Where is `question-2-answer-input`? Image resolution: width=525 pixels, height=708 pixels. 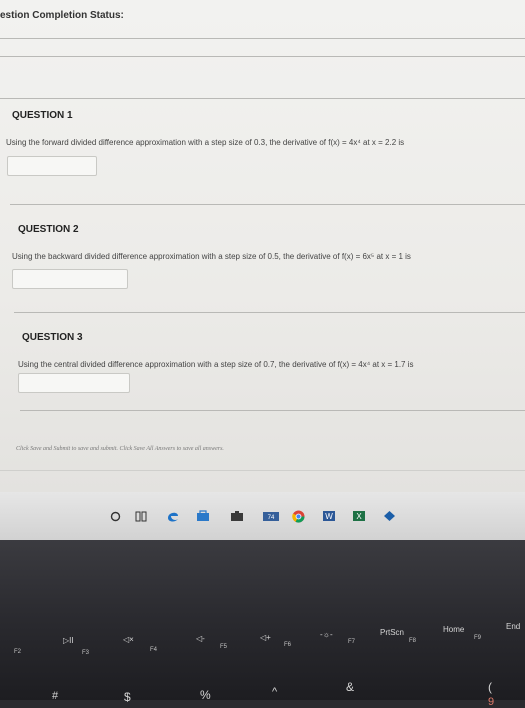
question-2-answer-input is located at coordinates (70, 279).